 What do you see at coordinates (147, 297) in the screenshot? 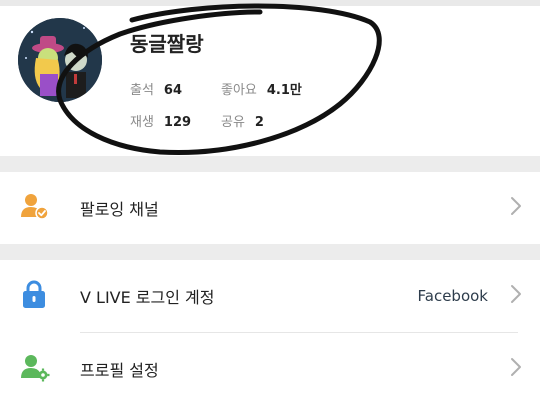
I see `menu-item-vlive-login-label: V LIVE 로그인 계정` at bounding box center [147, 297].